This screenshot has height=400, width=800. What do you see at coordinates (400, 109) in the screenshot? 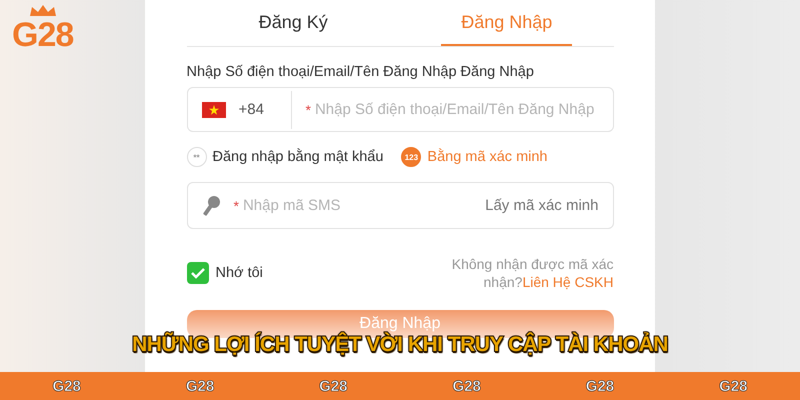
I see `account-field: +84 * Nhập Số điện thoại/Email/Tên Đăng Nhập` at bounding box center [400, 109].